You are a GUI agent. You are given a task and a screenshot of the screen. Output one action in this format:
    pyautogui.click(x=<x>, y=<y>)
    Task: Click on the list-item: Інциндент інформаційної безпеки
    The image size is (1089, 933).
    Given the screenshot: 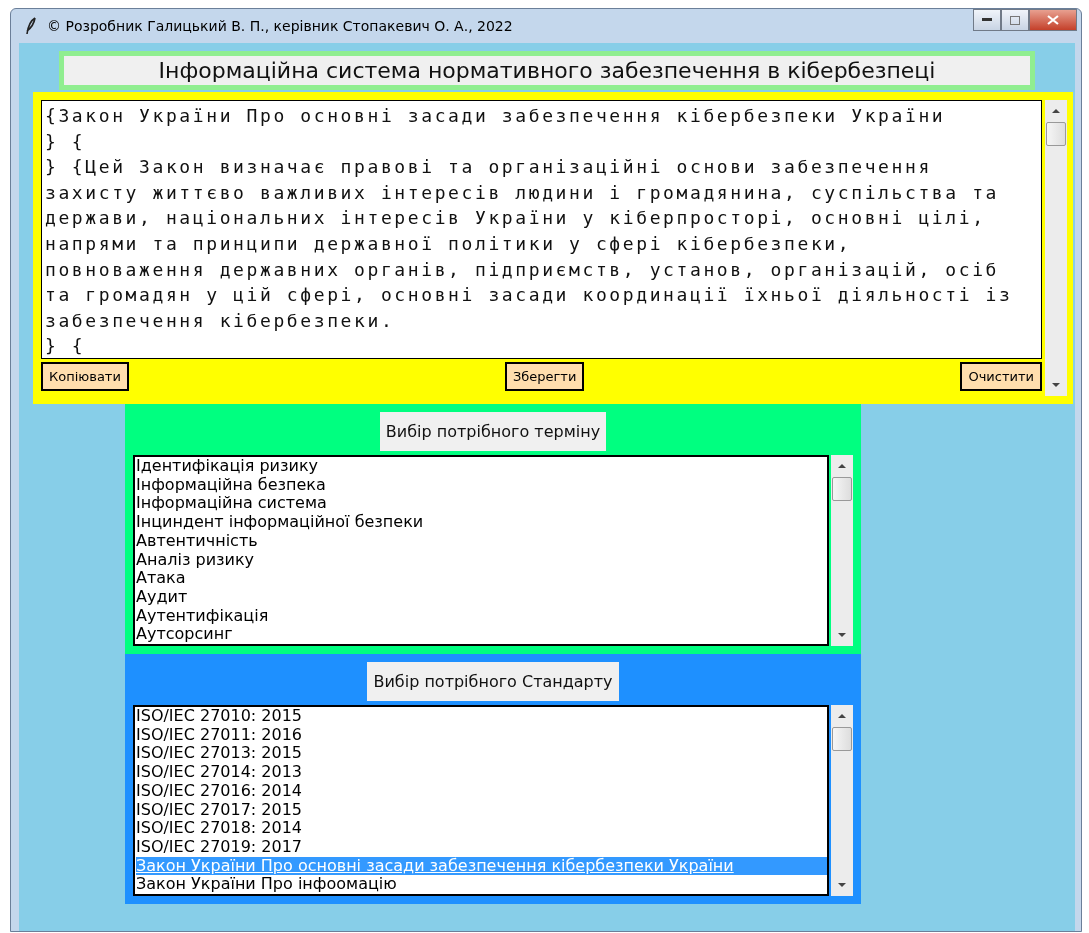 What is the action you would take?
    pyautogui.click(x=481, y=522)
    